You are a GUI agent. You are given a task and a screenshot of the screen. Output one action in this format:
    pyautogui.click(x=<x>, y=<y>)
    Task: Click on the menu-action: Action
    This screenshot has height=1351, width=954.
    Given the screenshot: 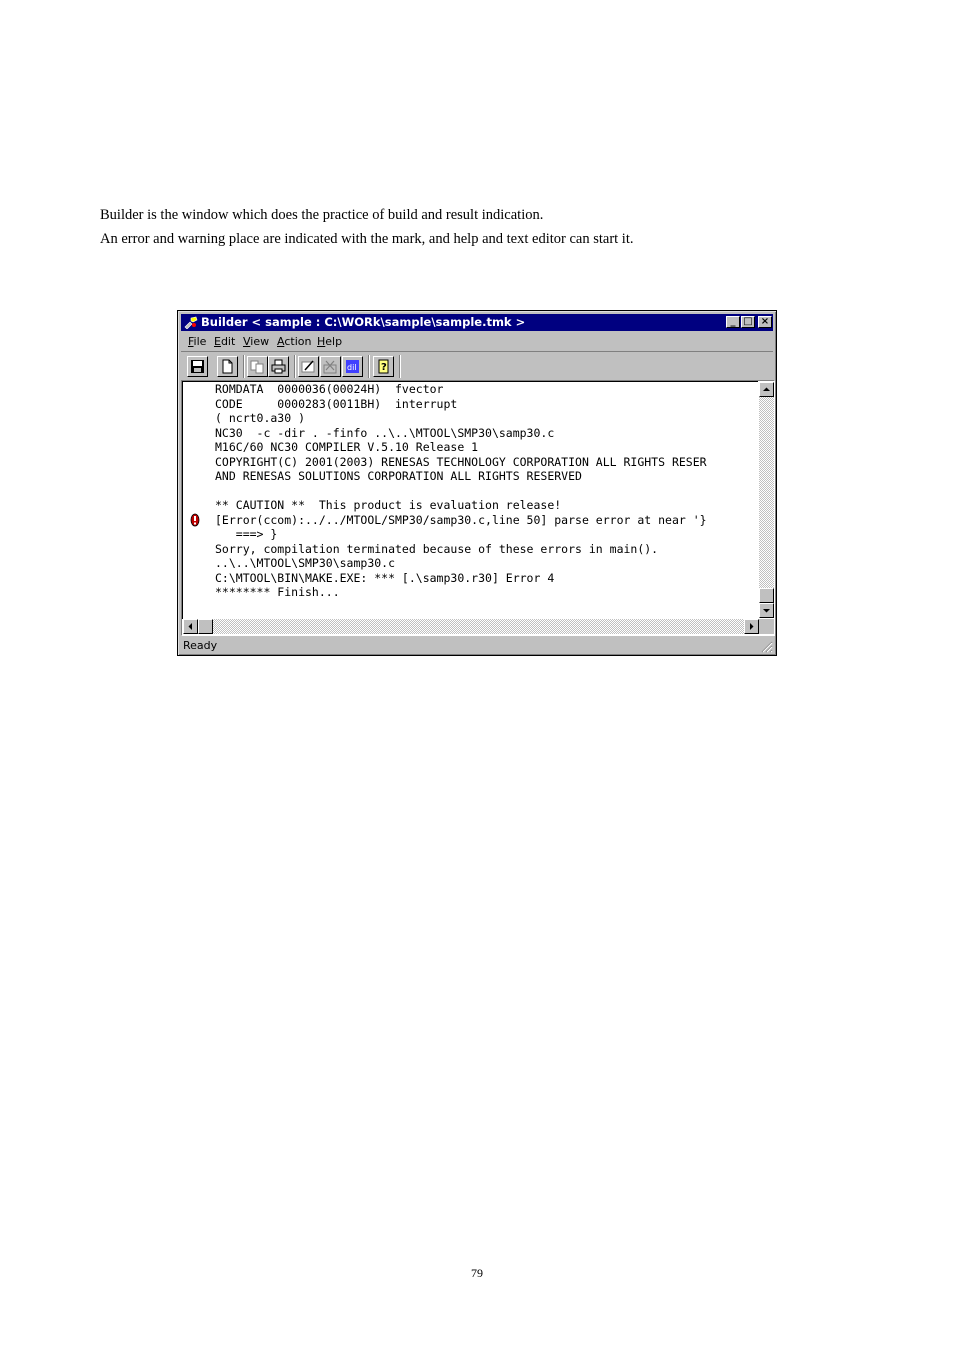 What is the action you would take?
    pyautogui.click(x=294, y=342)
    